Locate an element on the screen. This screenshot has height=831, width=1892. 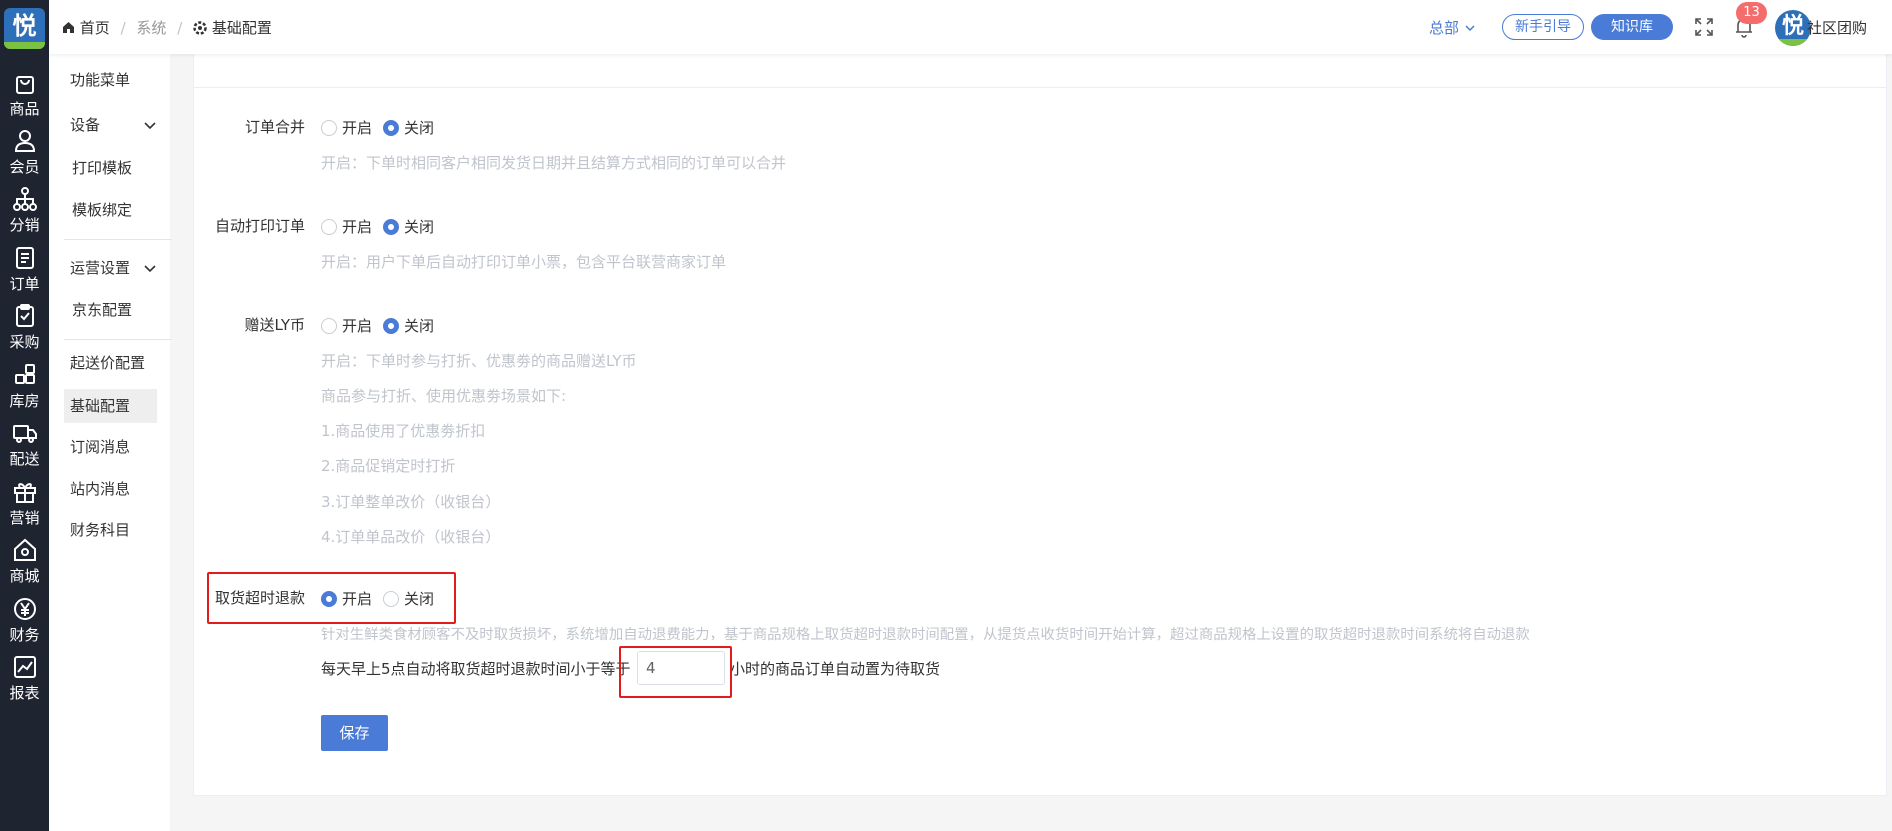
rail-label: 报表 is located at coordinates (24, 693).